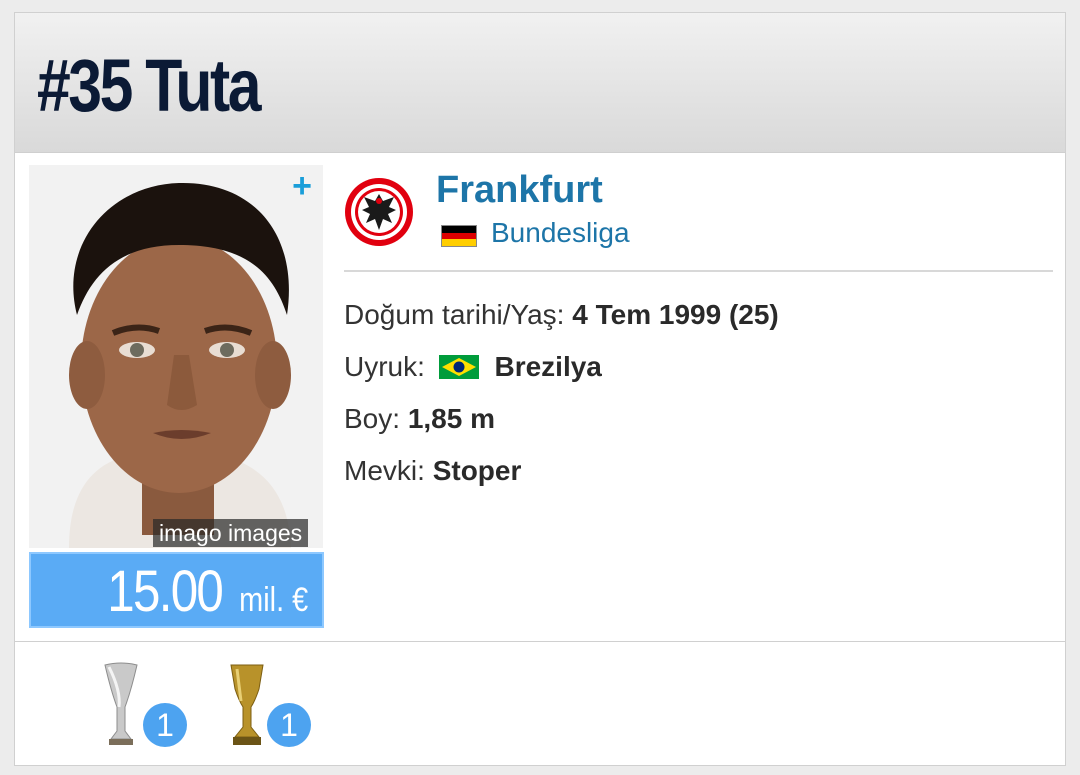 This screenshot has height=775, width=1080. I want to click on player-photo, so click(176, 356).